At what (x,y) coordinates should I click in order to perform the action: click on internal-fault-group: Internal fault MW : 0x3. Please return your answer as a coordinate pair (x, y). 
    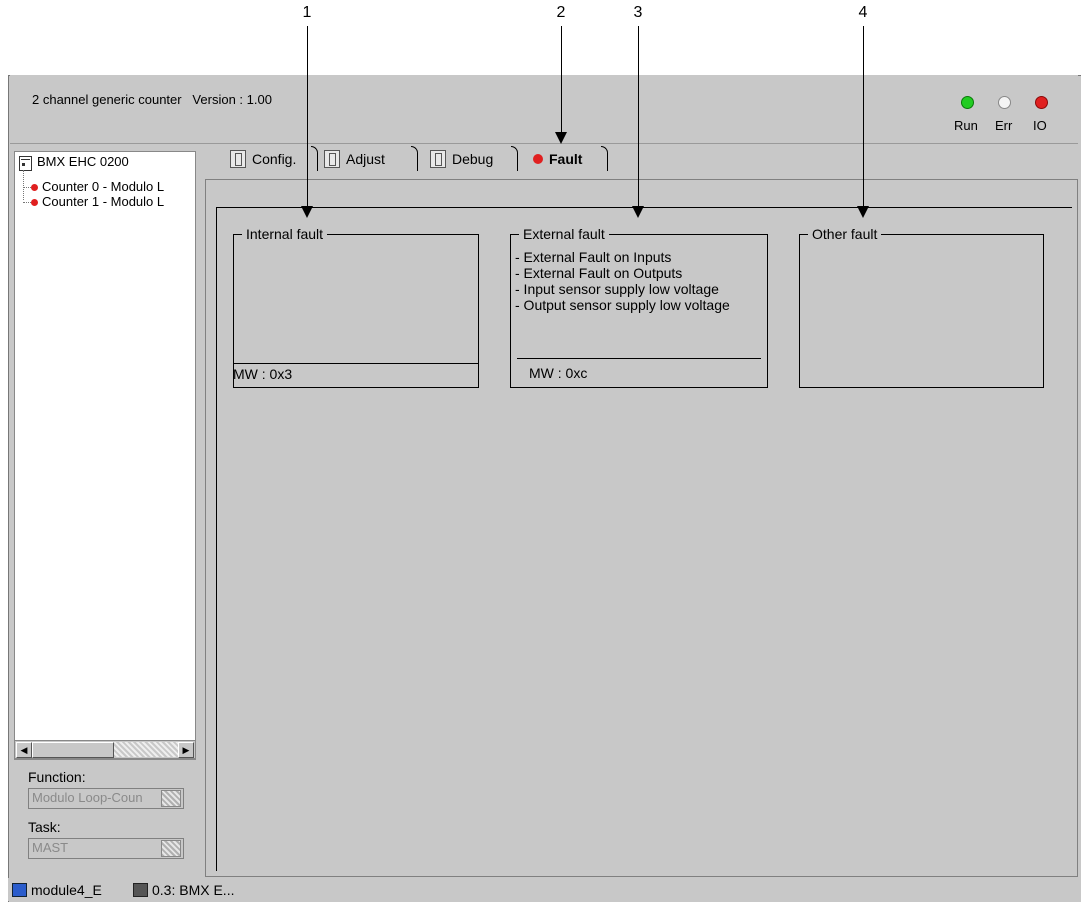
    Looking at the image, I should click on (356, 307).